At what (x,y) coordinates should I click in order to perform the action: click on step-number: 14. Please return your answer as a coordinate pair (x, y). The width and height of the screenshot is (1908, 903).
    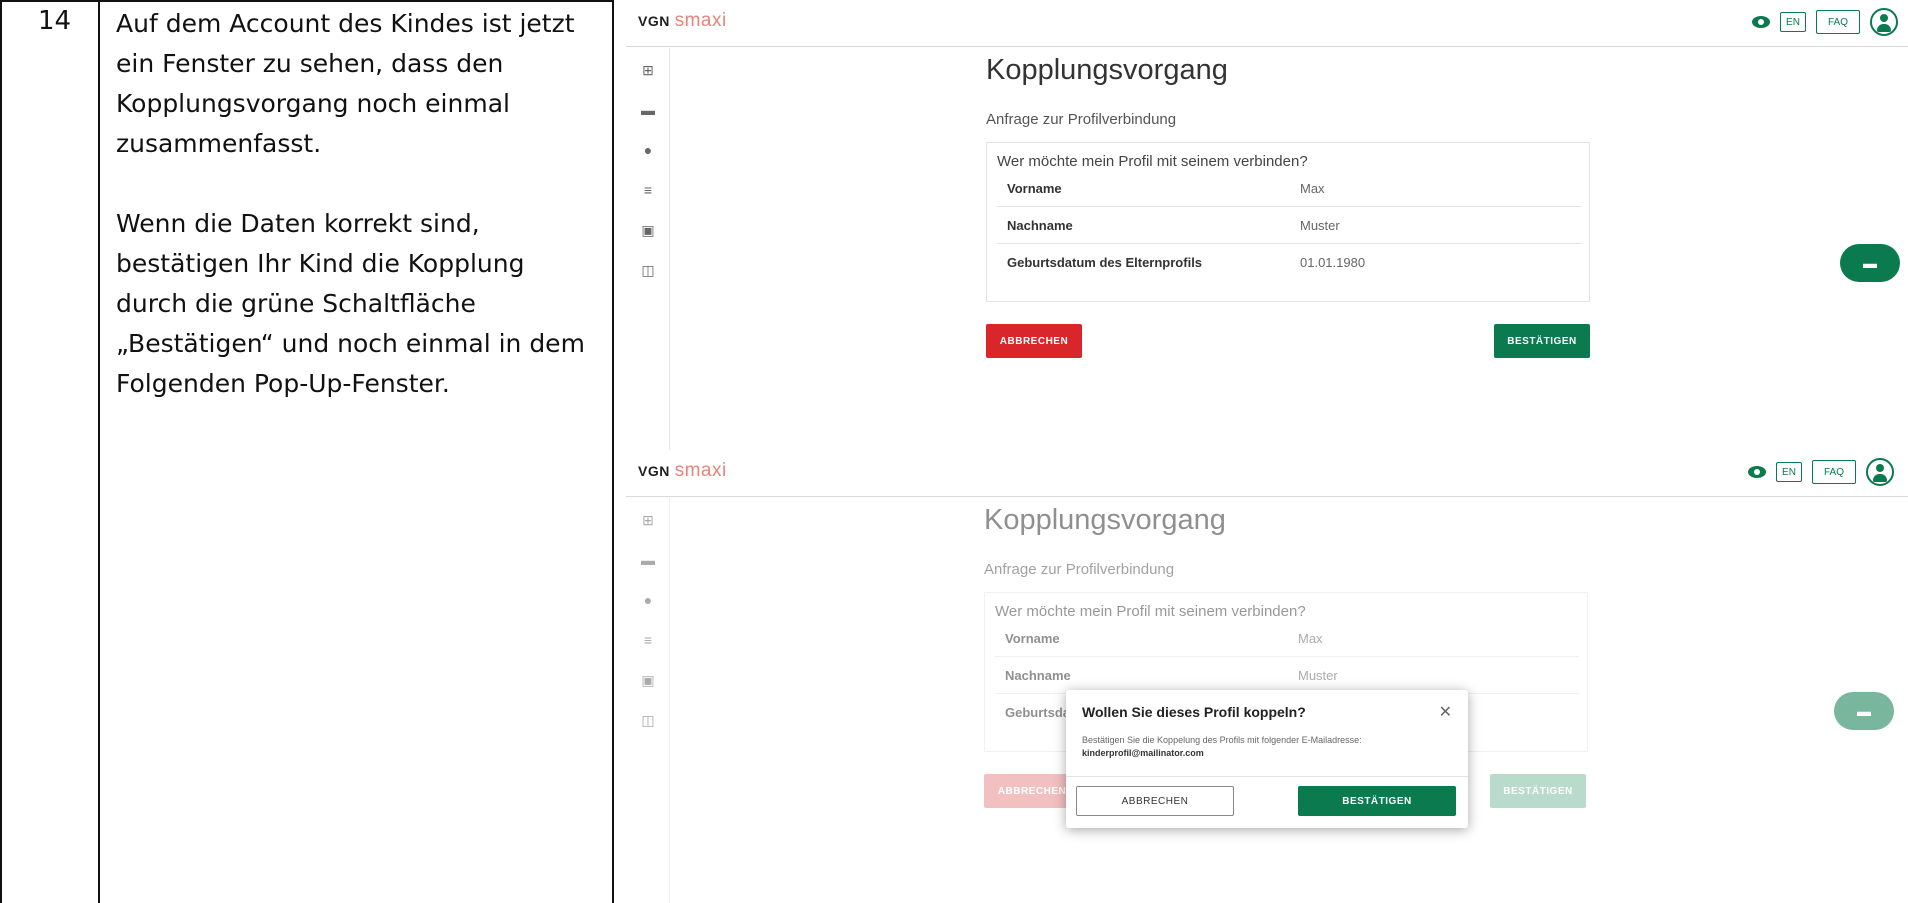
    Looking at the image, I should click on (55, 21).